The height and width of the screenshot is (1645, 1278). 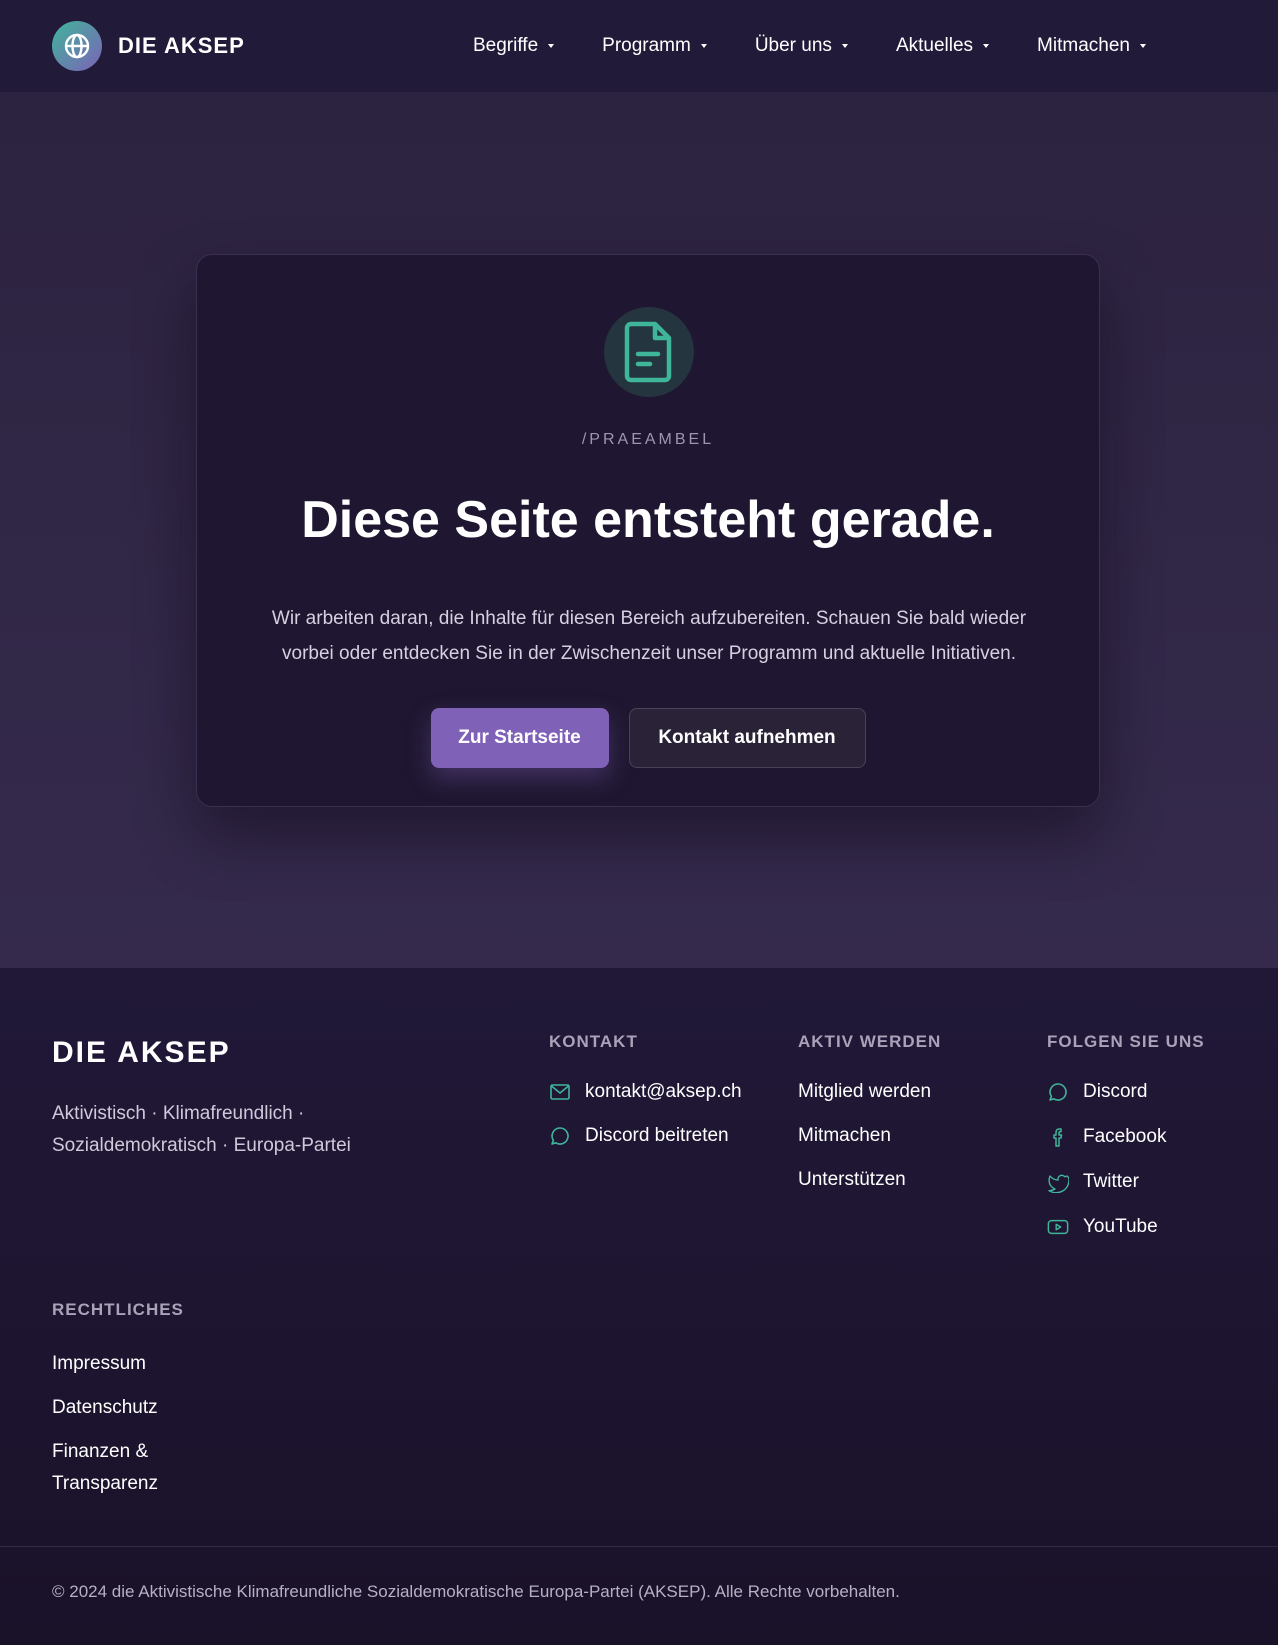 I want to click on nav-item-programm: Programm, so click(x=654, y=46).